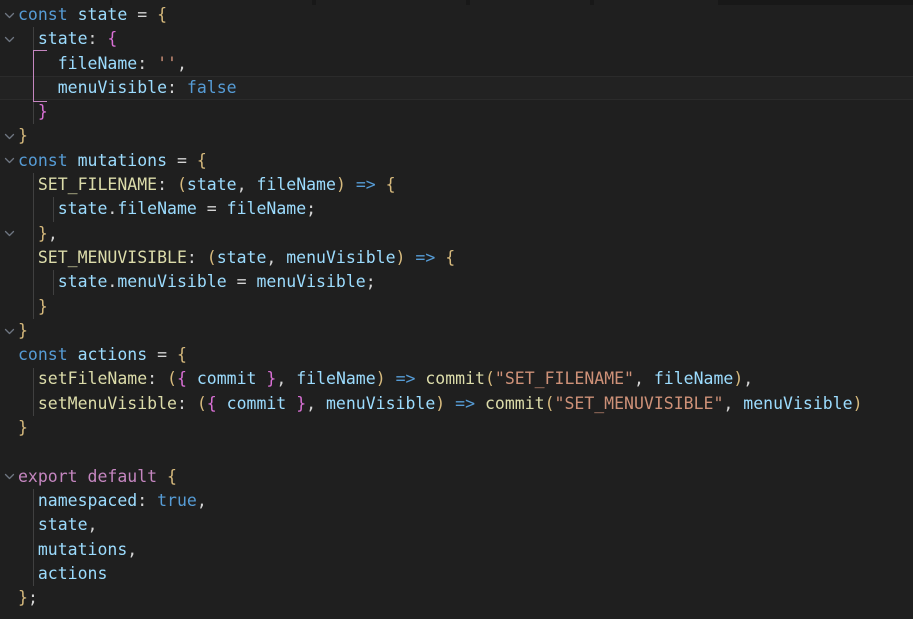  What do you see at coordinates (456, 282) in the screenshot?
I see `code-line: state.menuVisible = menuVisible;` at bounding box center [456, 282].